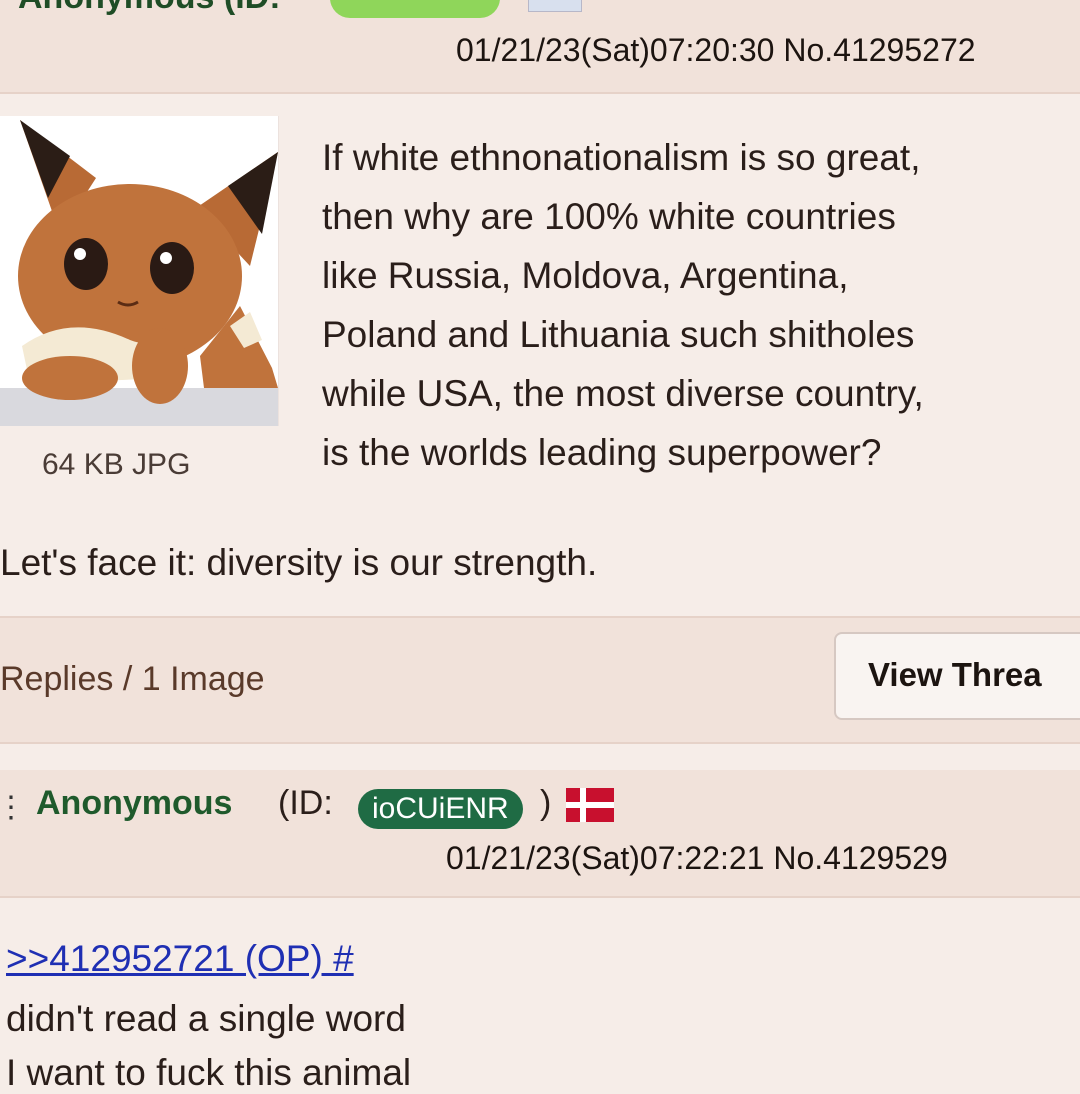 Image resolution: width=1080 pixels, height=1094 pixels. Describe the element at coordinates (440, 809) in the screenshot. I see `reply-id-badge: ioCUiENR` at that location.